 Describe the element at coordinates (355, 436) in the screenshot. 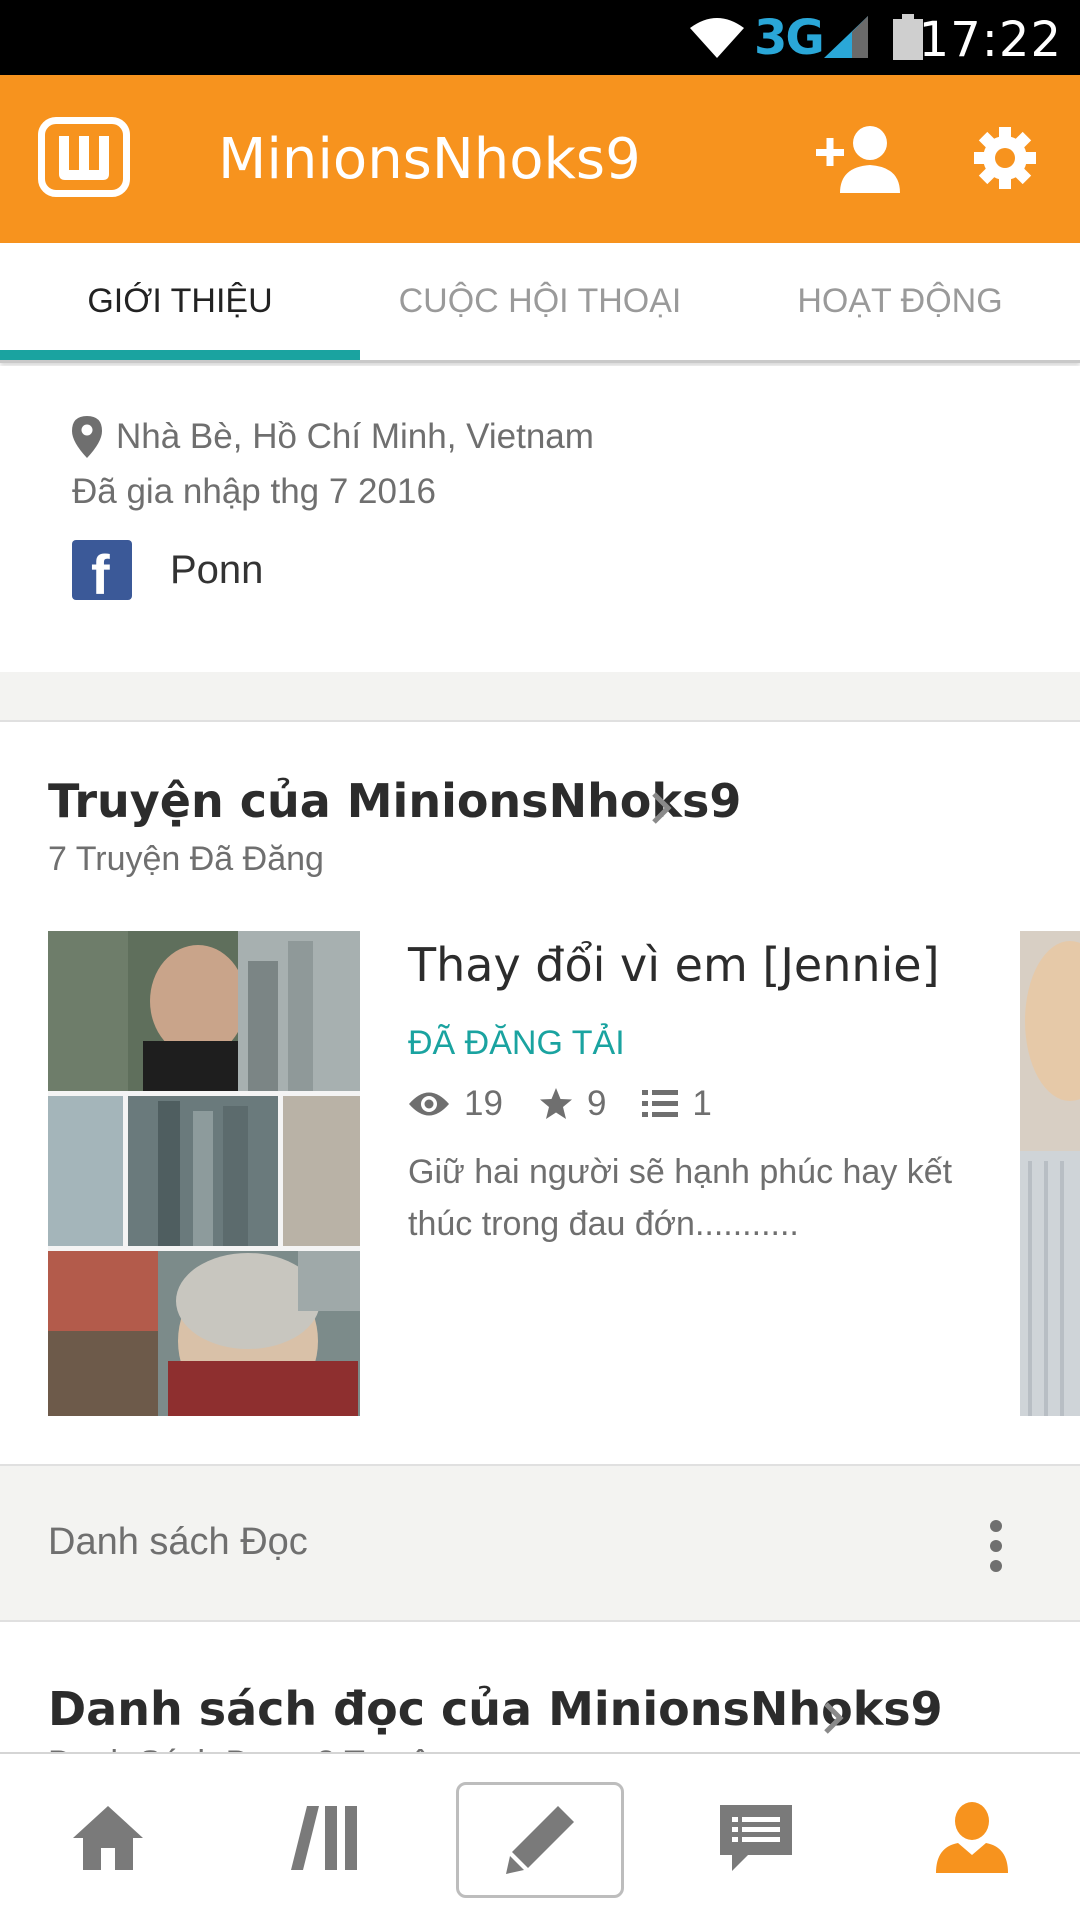

I see `location-text: Nhà Bè, Hồ Chí Minh, Vietnam` at that location.